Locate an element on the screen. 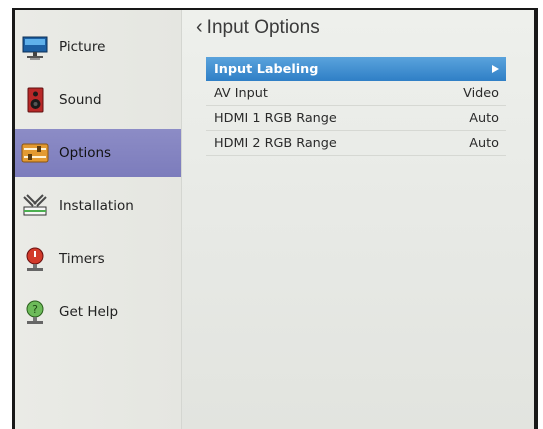 The width and height of the screenshot is (543, 429). sidebar-item-picture: Picture is located at coordinates (98, 47).